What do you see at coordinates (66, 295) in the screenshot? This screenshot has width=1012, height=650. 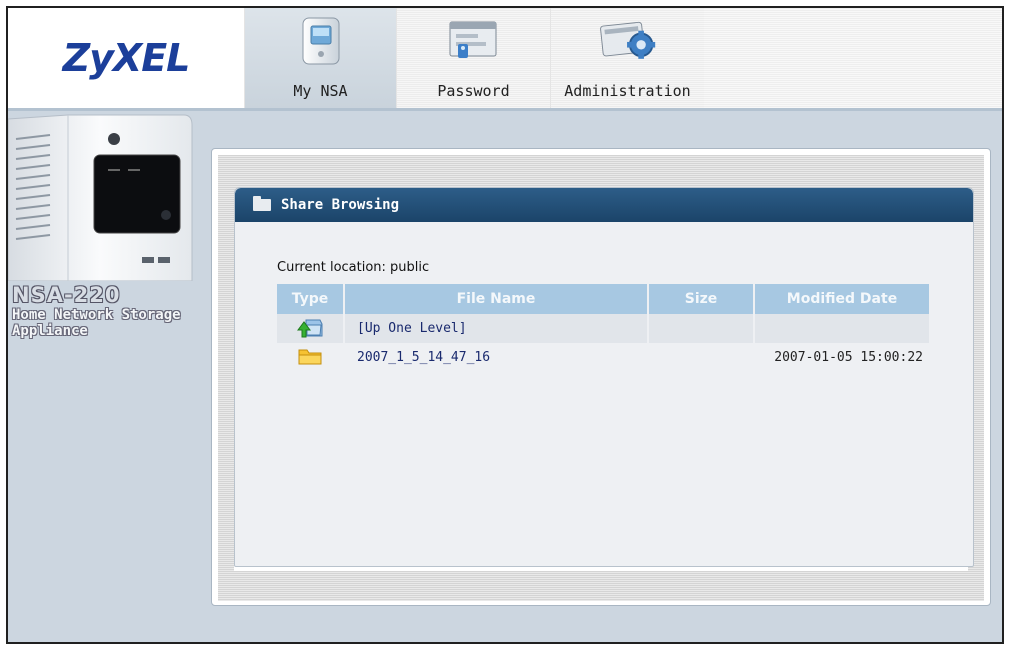 I see `model-name: NSA-220` at bounding box center [66, 295].